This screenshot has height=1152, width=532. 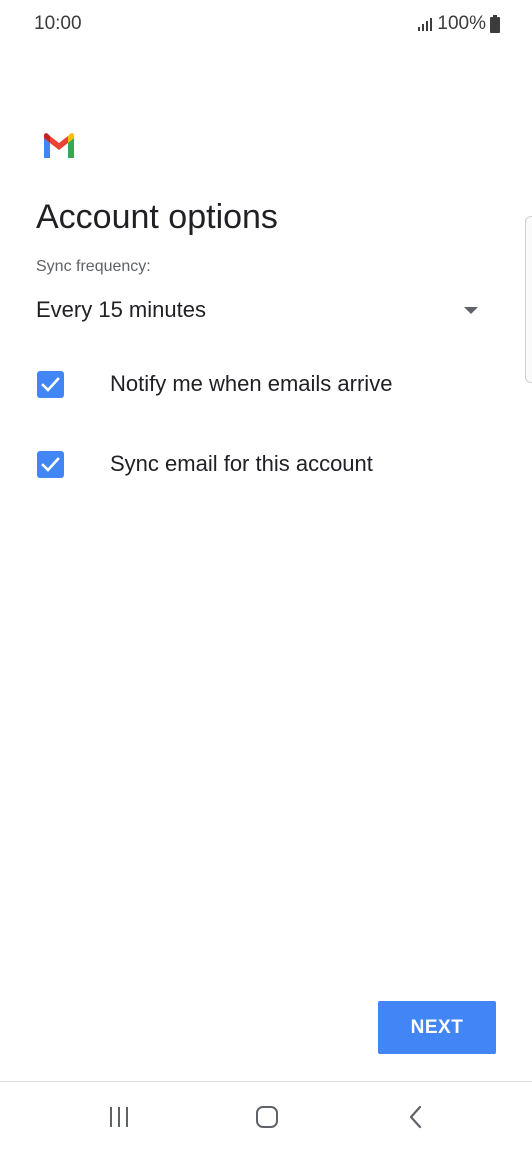 What do you see at coordinates (471, 310) in the screenshot?
I see `dropdown-arrow-icon` at bounding box center [471, 310].